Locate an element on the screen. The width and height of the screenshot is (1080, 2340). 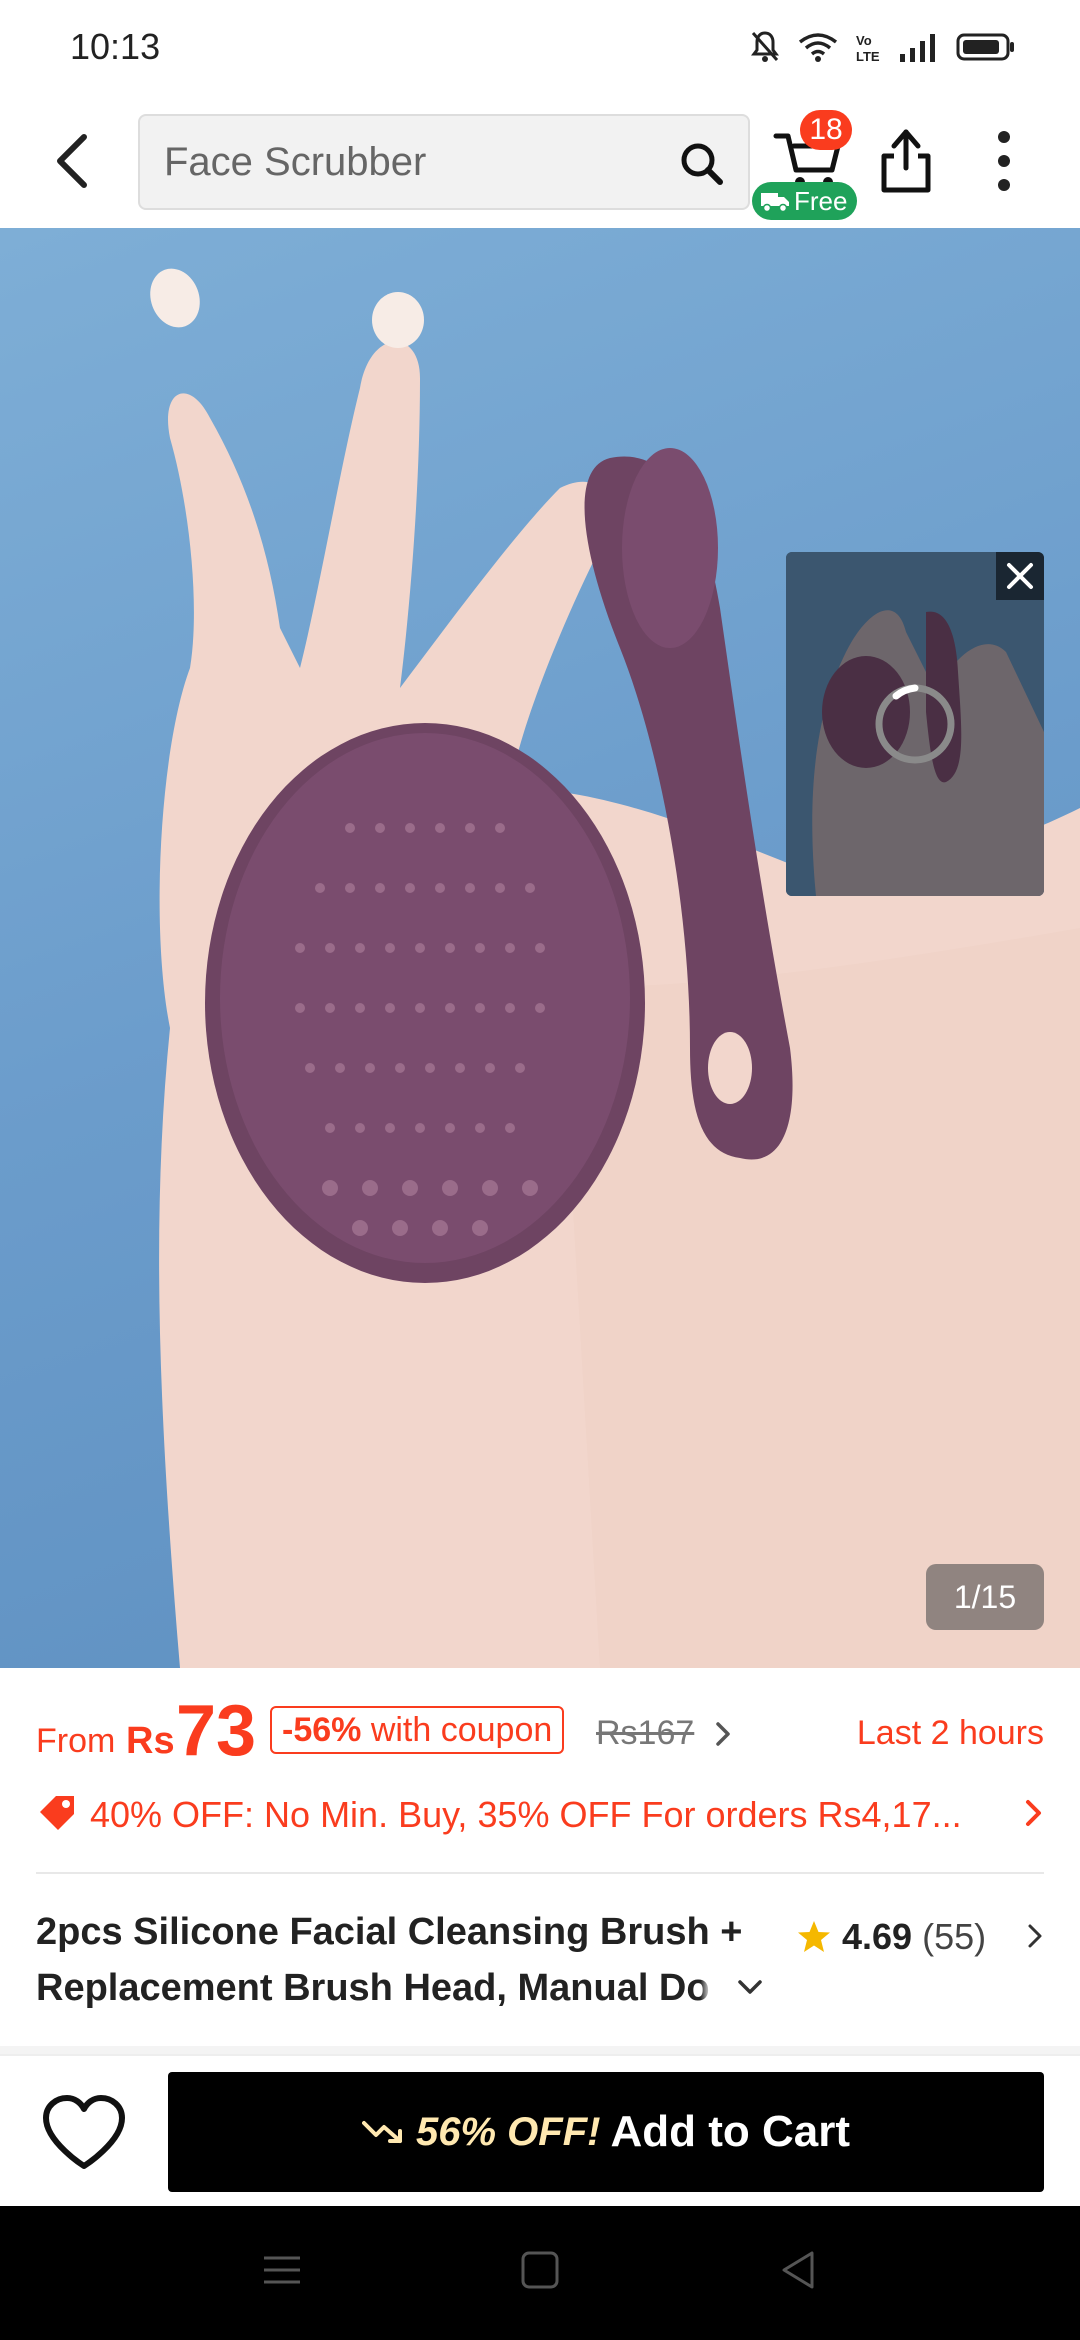
mute-bell-icon is located at coordinates (765, 46).